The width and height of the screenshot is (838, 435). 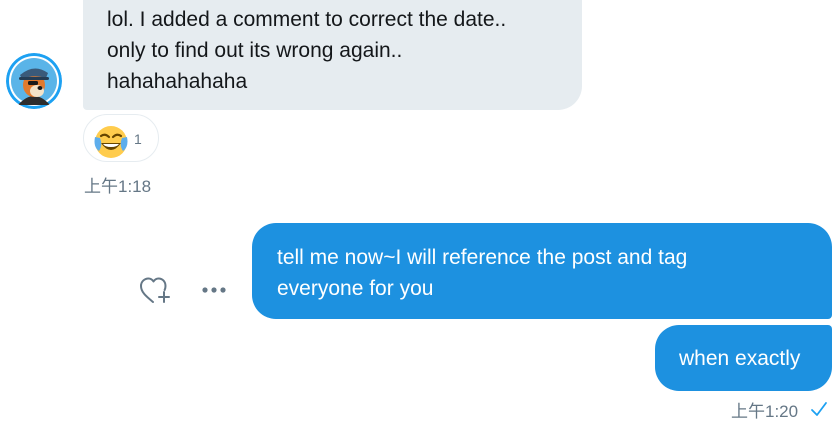 What do you see at coordinates (118, 186) in the screenshot?
I see `message-timestamp: 上午1:18` at bounding box center [118, 186].